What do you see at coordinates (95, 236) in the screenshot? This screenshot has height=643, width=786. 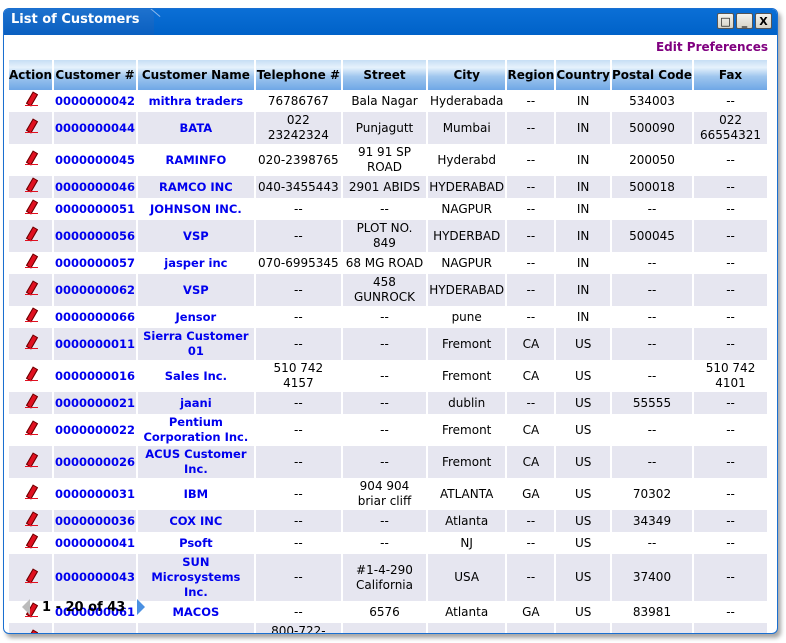 I see `customer-number-link: 0000000056` at bounding box center [95, 236].